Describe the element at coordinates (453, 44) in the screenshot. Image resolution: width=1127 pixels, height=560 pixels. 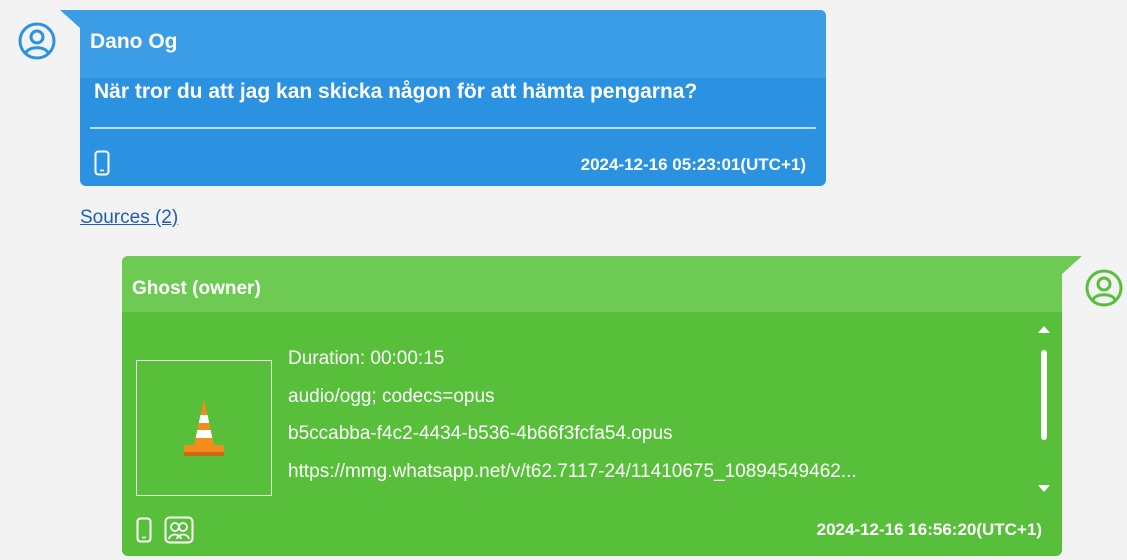
I see `message-header: Dano Og` at that location.